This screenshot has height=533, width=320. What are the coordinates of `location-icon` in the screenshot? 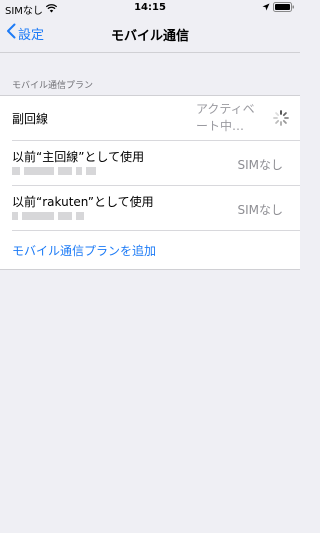 It's located at (266, 8).